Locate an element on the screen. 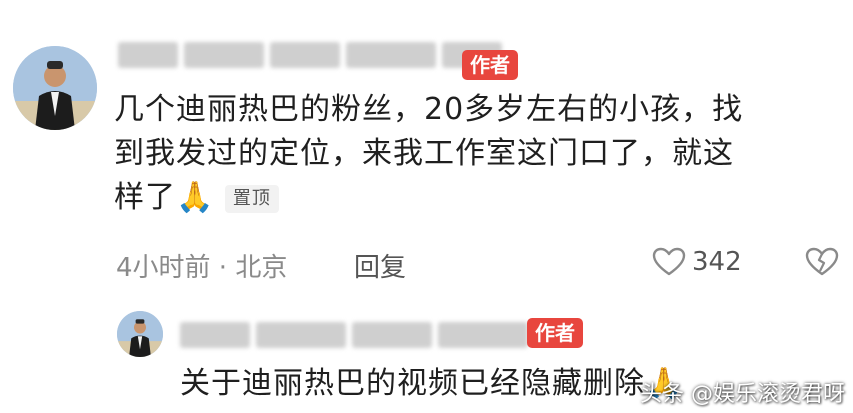  broken-heart-icon is located at coordinates (822, 261).